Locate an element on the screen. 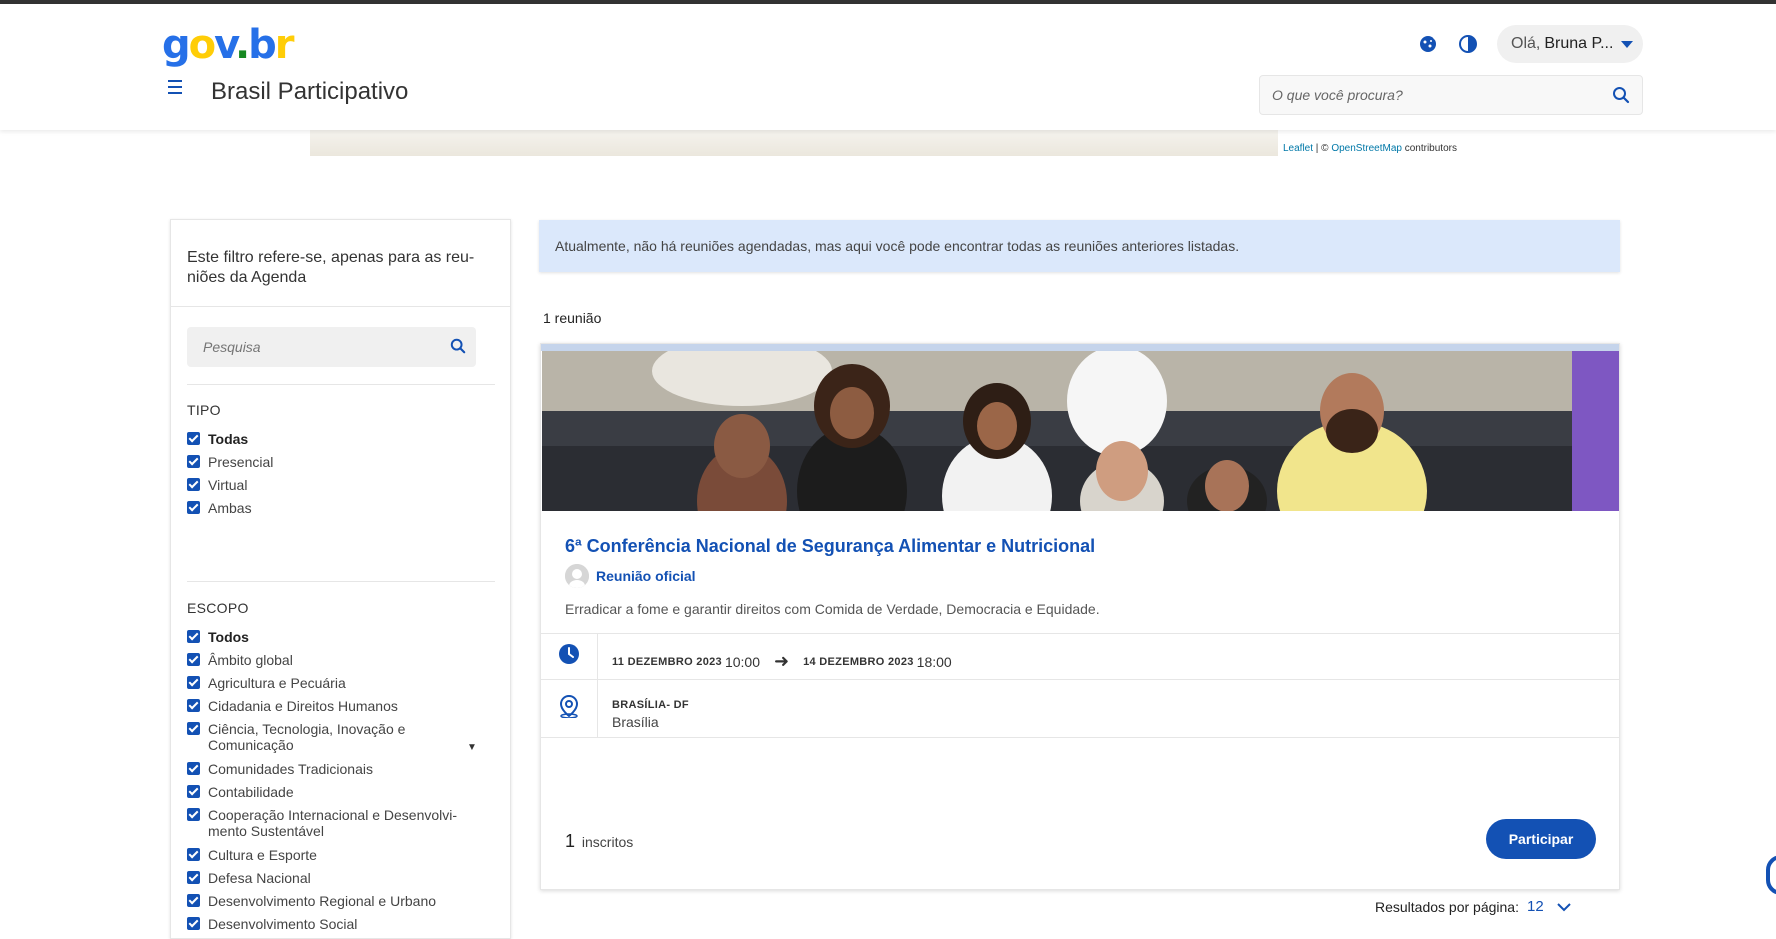  checkbox-label: Todas is located at coordinates (228, 439).